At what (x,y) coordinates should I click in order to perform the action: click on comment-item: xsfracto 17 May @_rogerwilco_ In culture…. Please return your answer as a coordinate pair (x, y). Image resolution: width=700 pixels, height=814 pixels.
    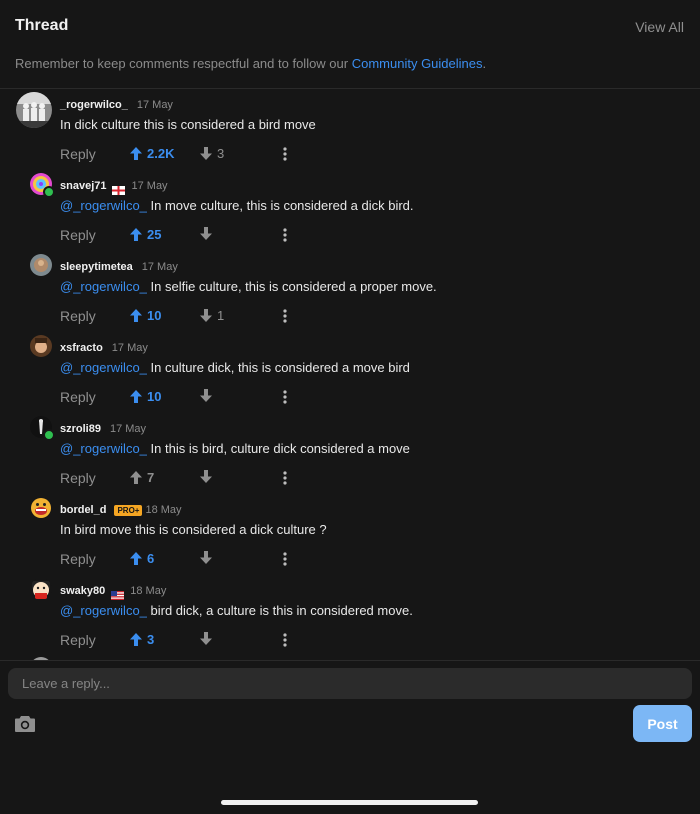
    Looking at the image, I should click on (350, 372).